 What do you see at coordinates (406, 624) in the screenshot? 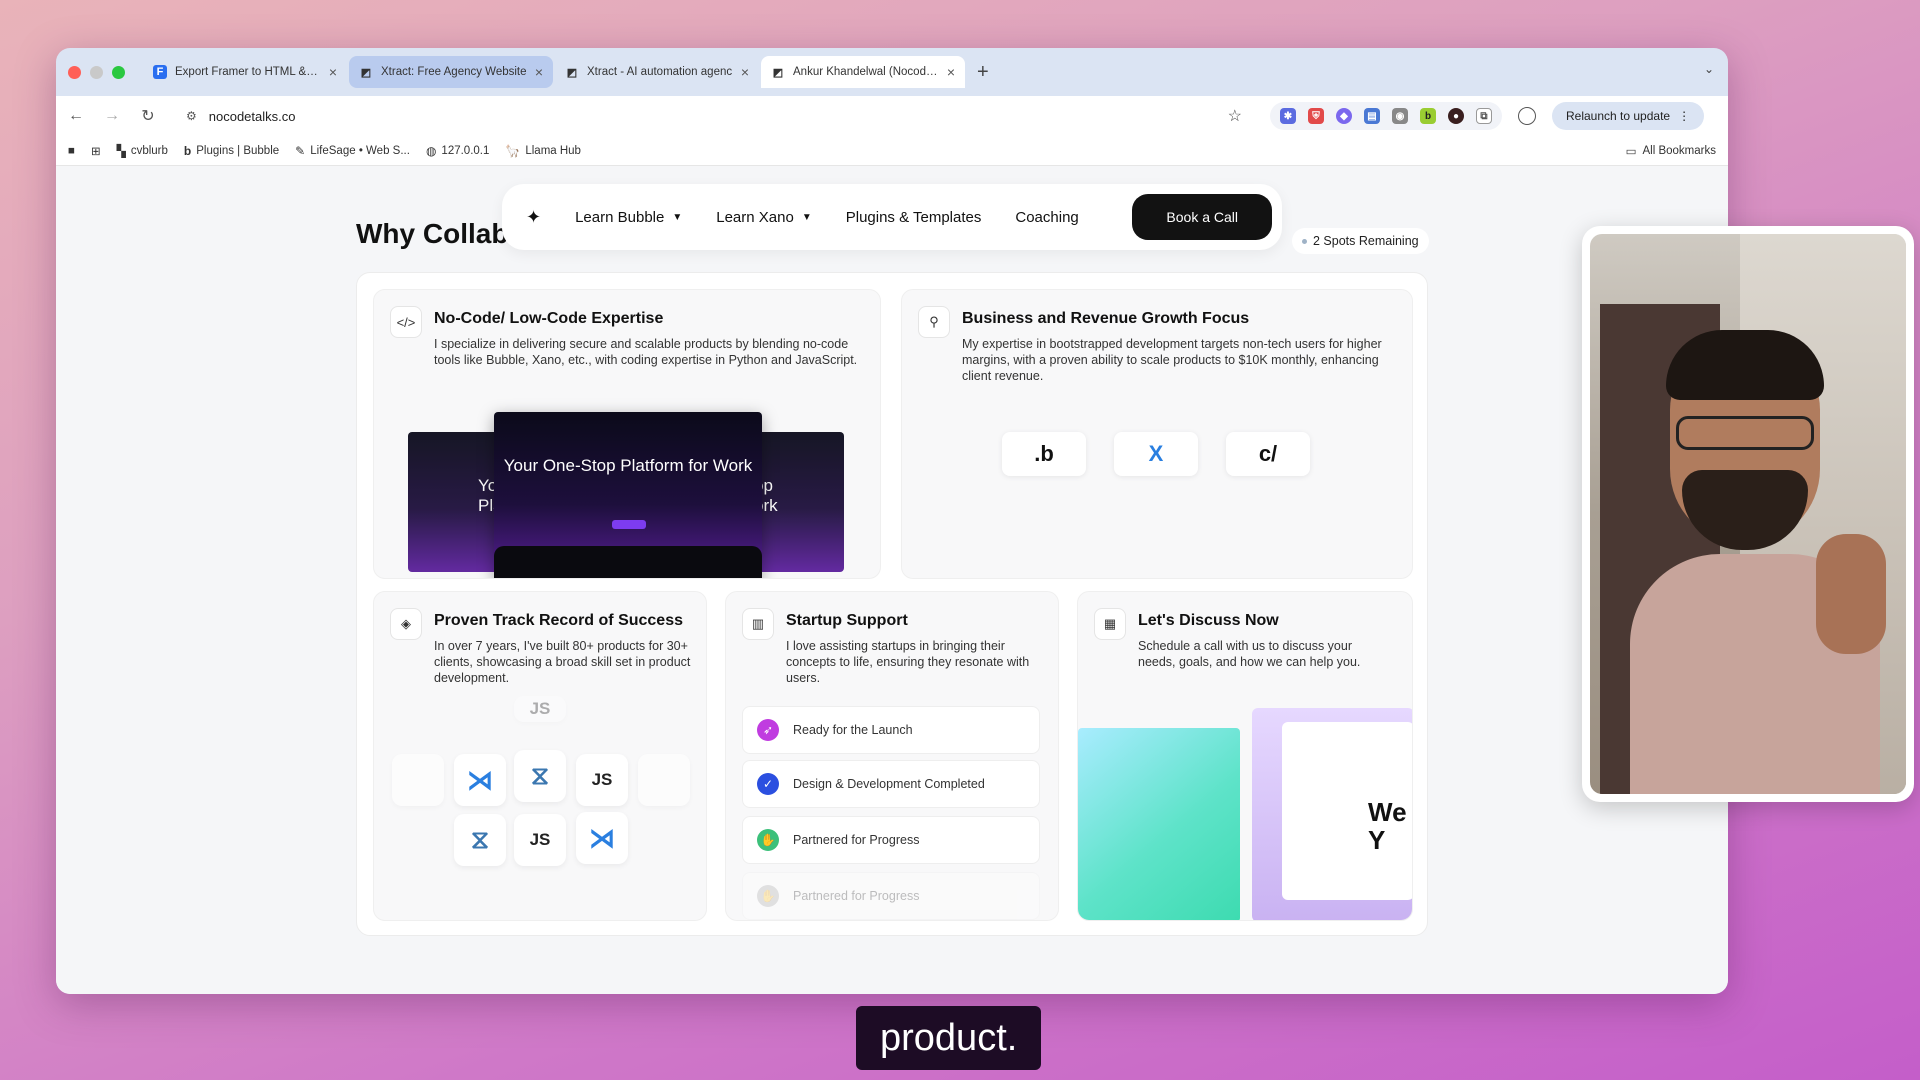
I see `layers-icon: ◈` at bounding box center [406, 624].